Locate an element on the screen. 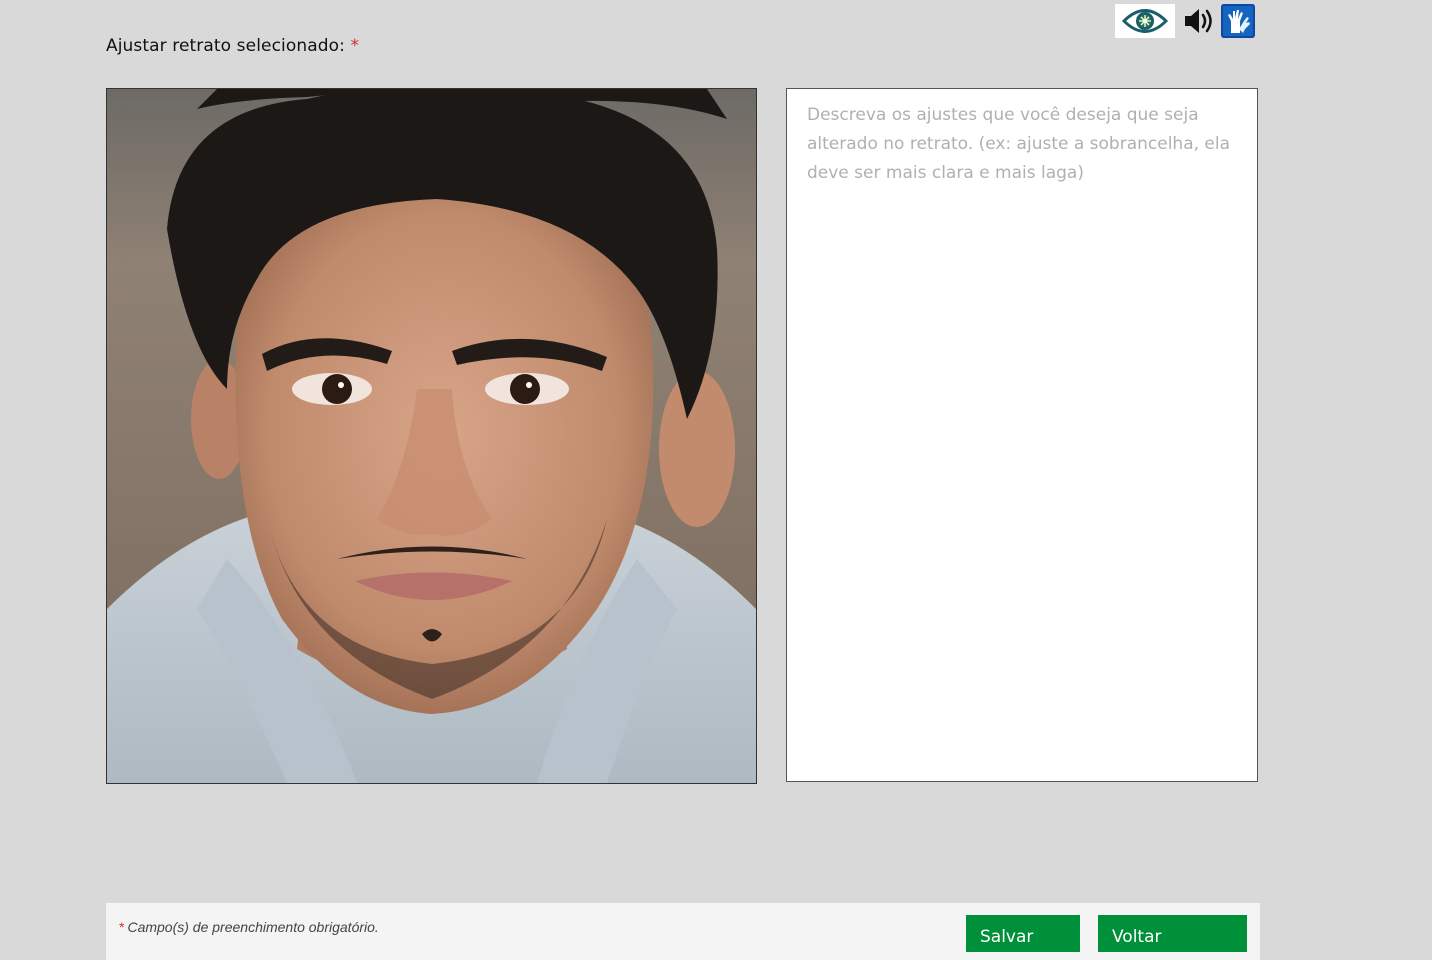 The height and width of the screenshot is (960, 1432). sign-language-icon is located at coordinates (1238, 21).